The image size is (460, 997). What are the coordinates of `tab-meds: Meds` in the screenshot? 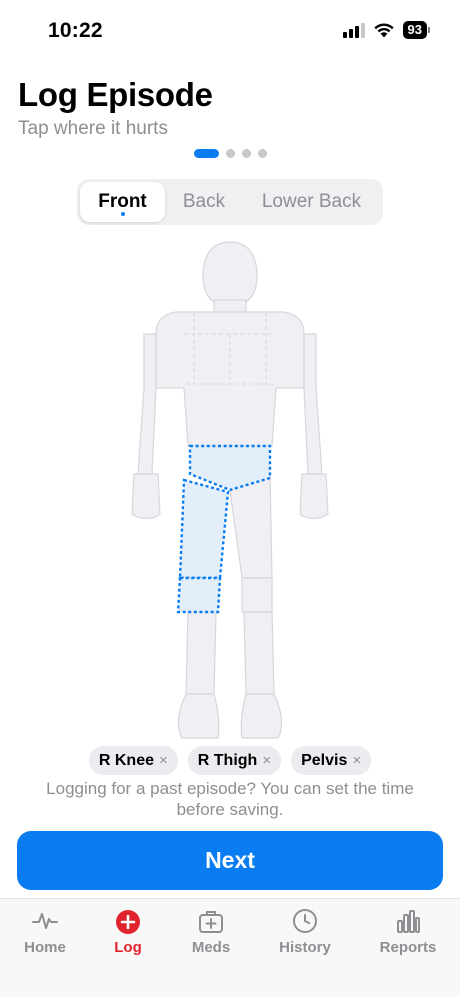 It's located at (211, 931).